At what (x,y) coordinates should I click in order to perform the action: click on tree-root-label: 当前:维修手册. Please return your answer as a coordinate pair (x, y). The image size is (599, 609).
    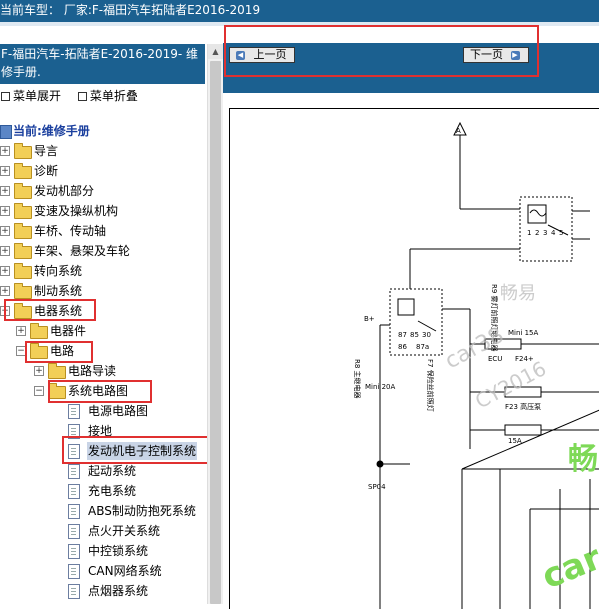
    Looking at the image, I should click on (51, 131).